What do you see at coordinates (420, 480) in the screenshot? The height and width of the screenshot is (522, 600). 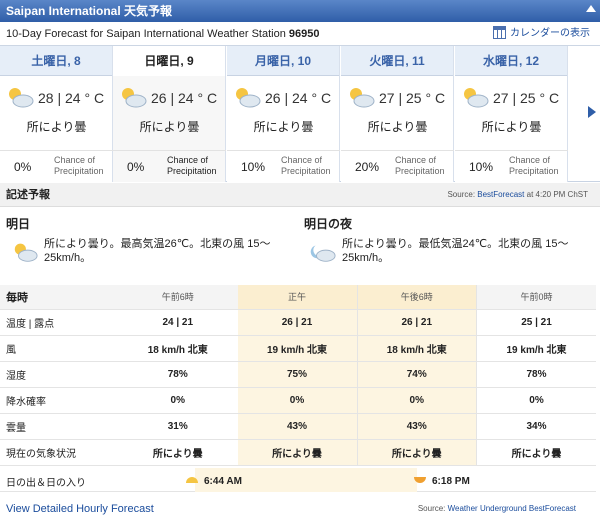 I see `sunset-icon` at bounding box center [420, 480].